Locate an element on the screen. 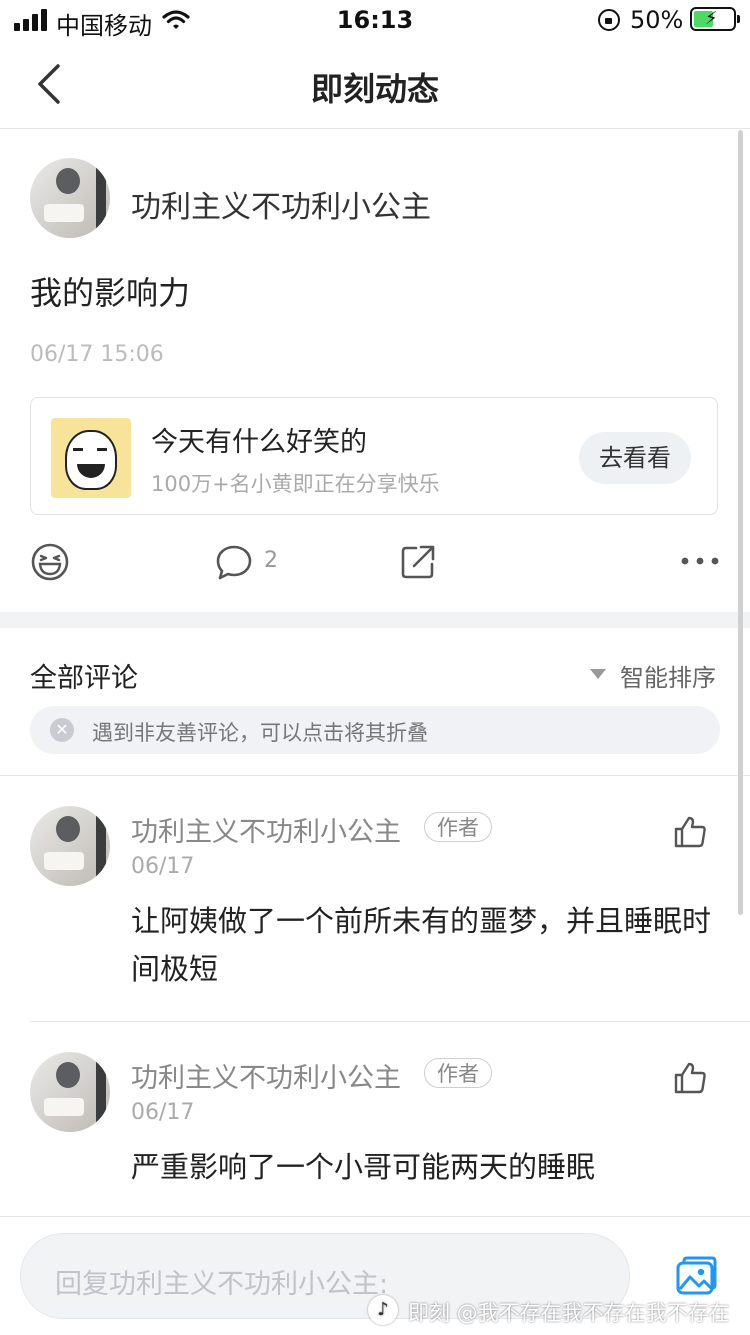 The width and height of the screenshot is (750, 1335). charging-bolt-icon: ⚡ is located at coordinates (711, 18).